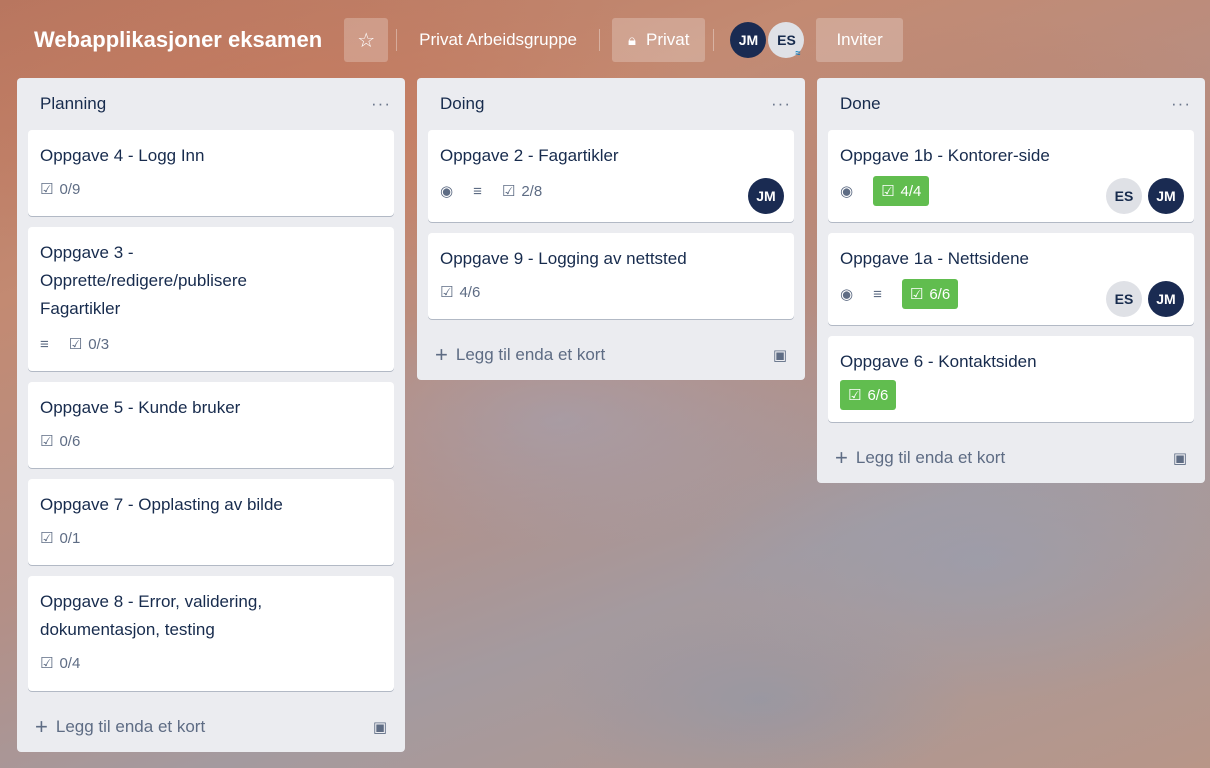 This screenshot has width=1210, height=768. What do you see at coordinates (1011, 379) in the screenshot?
I see `card: Oppgave 6 - Kontaktsiden ☑ 6/6` at bounding box center [1011, 379].